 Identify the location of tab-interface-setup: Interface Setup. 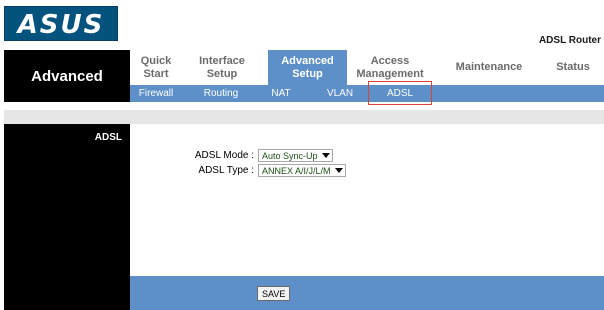
(222, 67).